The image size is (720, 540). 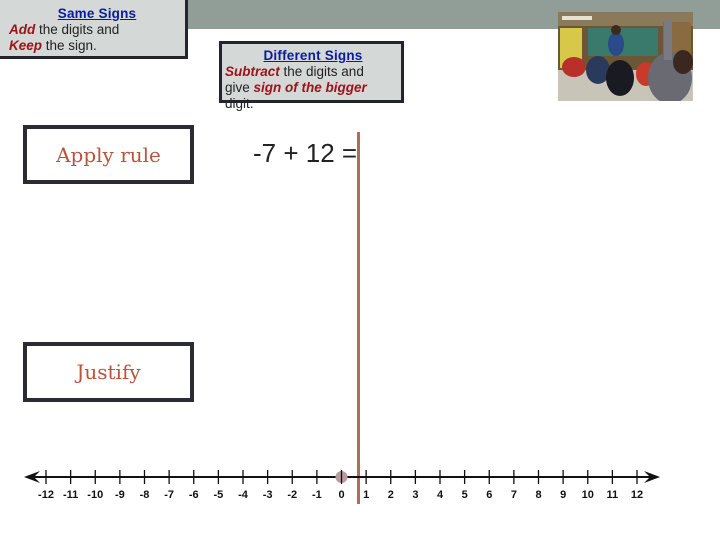 I want to click on tick-label: 9, so click(x=563, y=495).